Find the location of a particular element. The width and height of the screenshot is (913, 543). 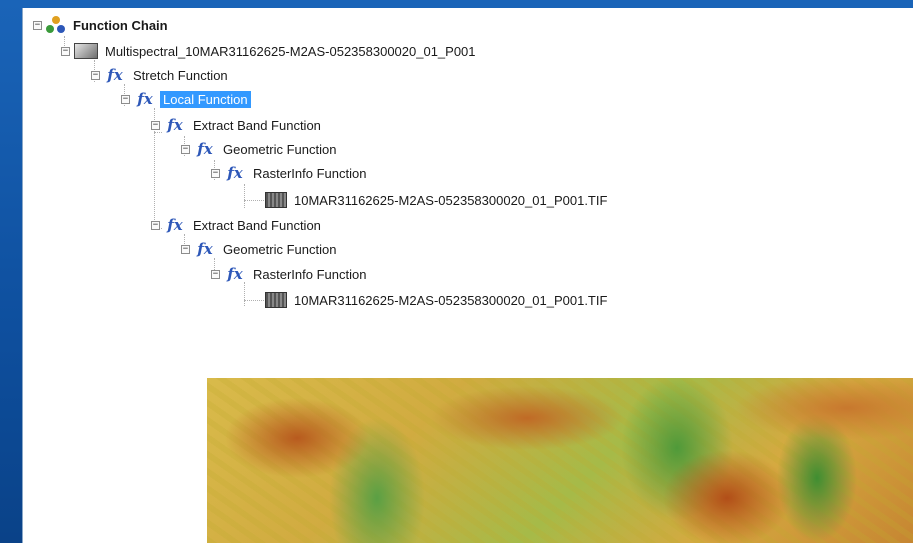

multispectral-layer-icon is located at coordinates (86, 51).